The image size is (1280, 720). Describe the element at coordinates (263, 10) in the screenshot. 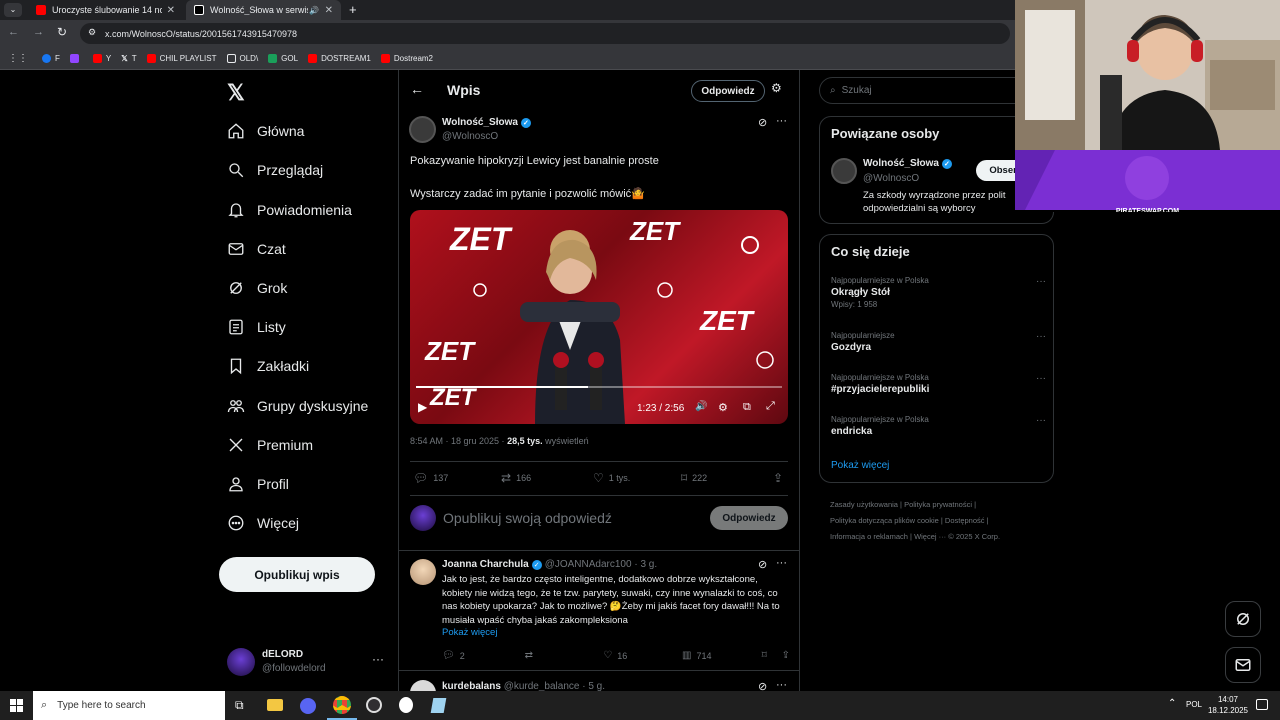

I see `browser-tab-2: Wolność_Słowa w serwisie 🔊 ✕` at that location.